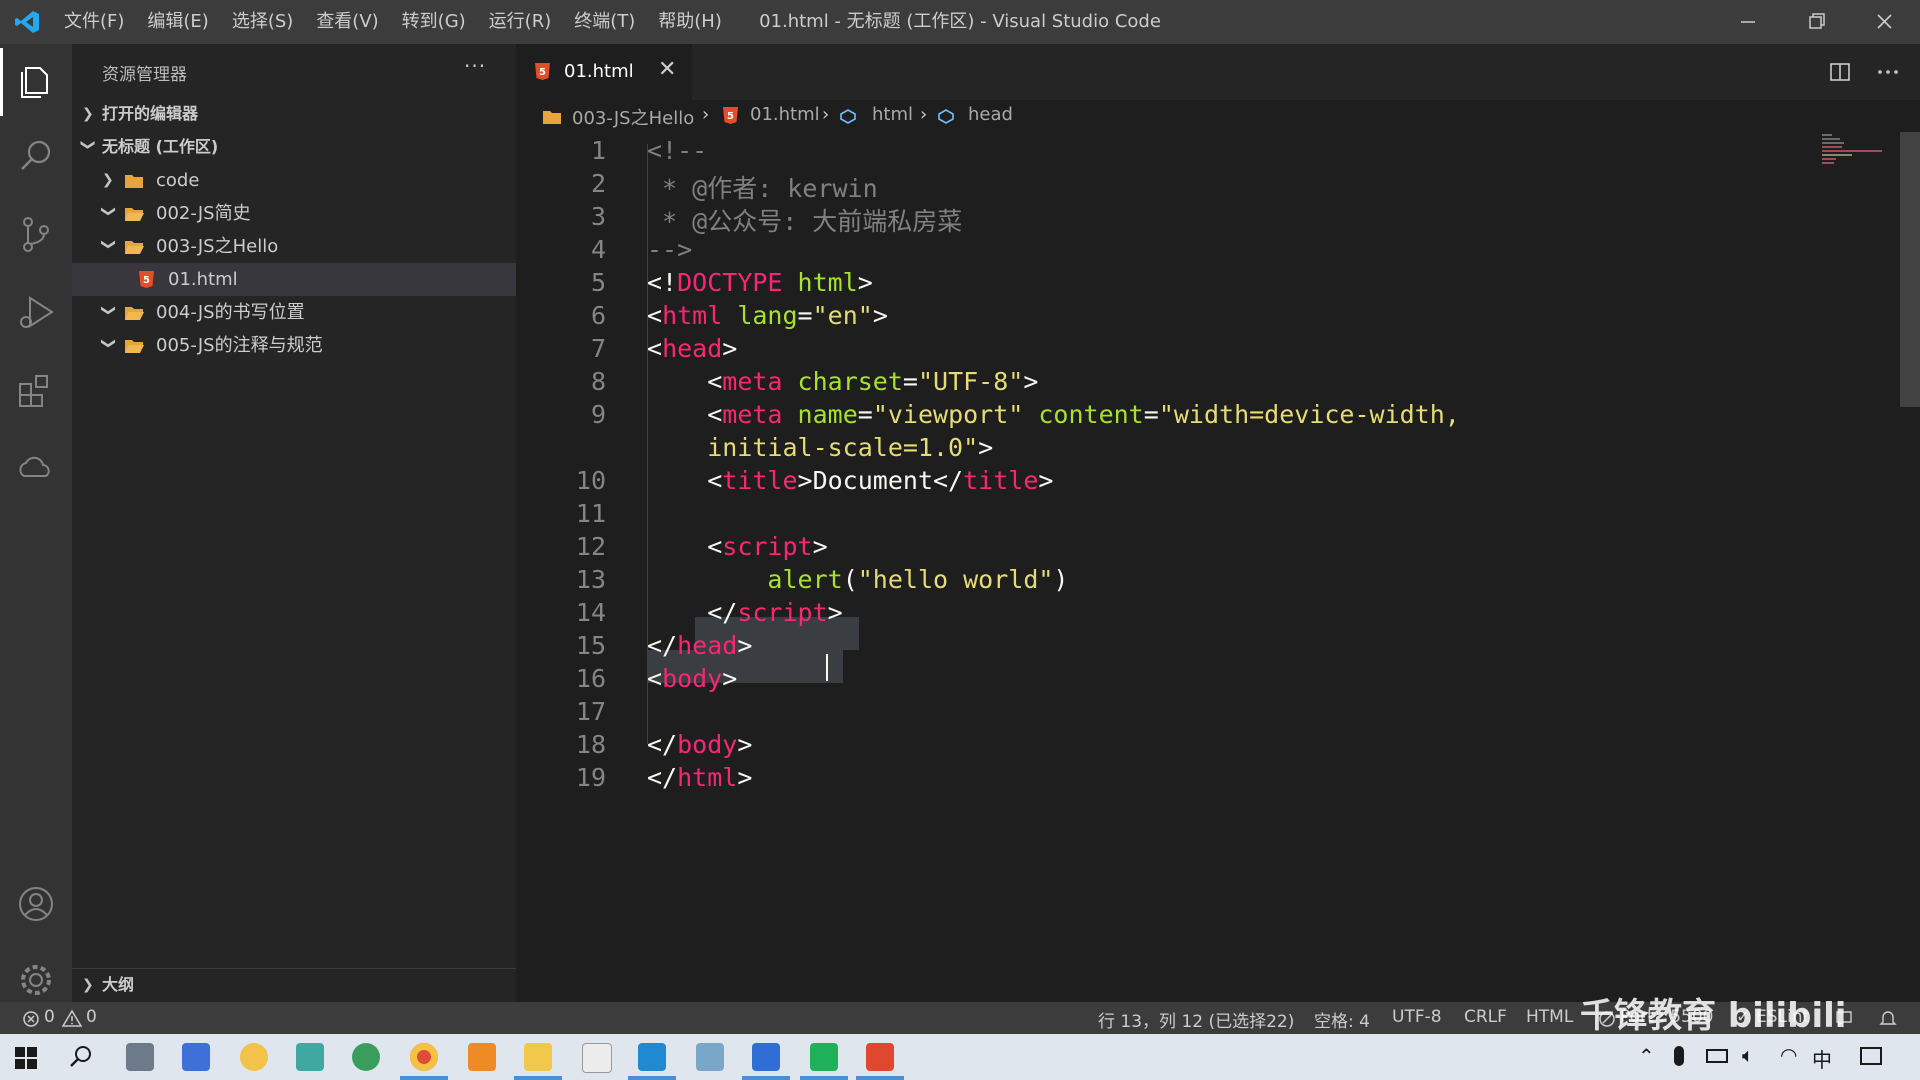 The width and height of the screenshot is (1920, 1080). Describe the element at coordinates (604, 22) in the screenshot. I see `menu-terminal: 终端(T)` at that location.